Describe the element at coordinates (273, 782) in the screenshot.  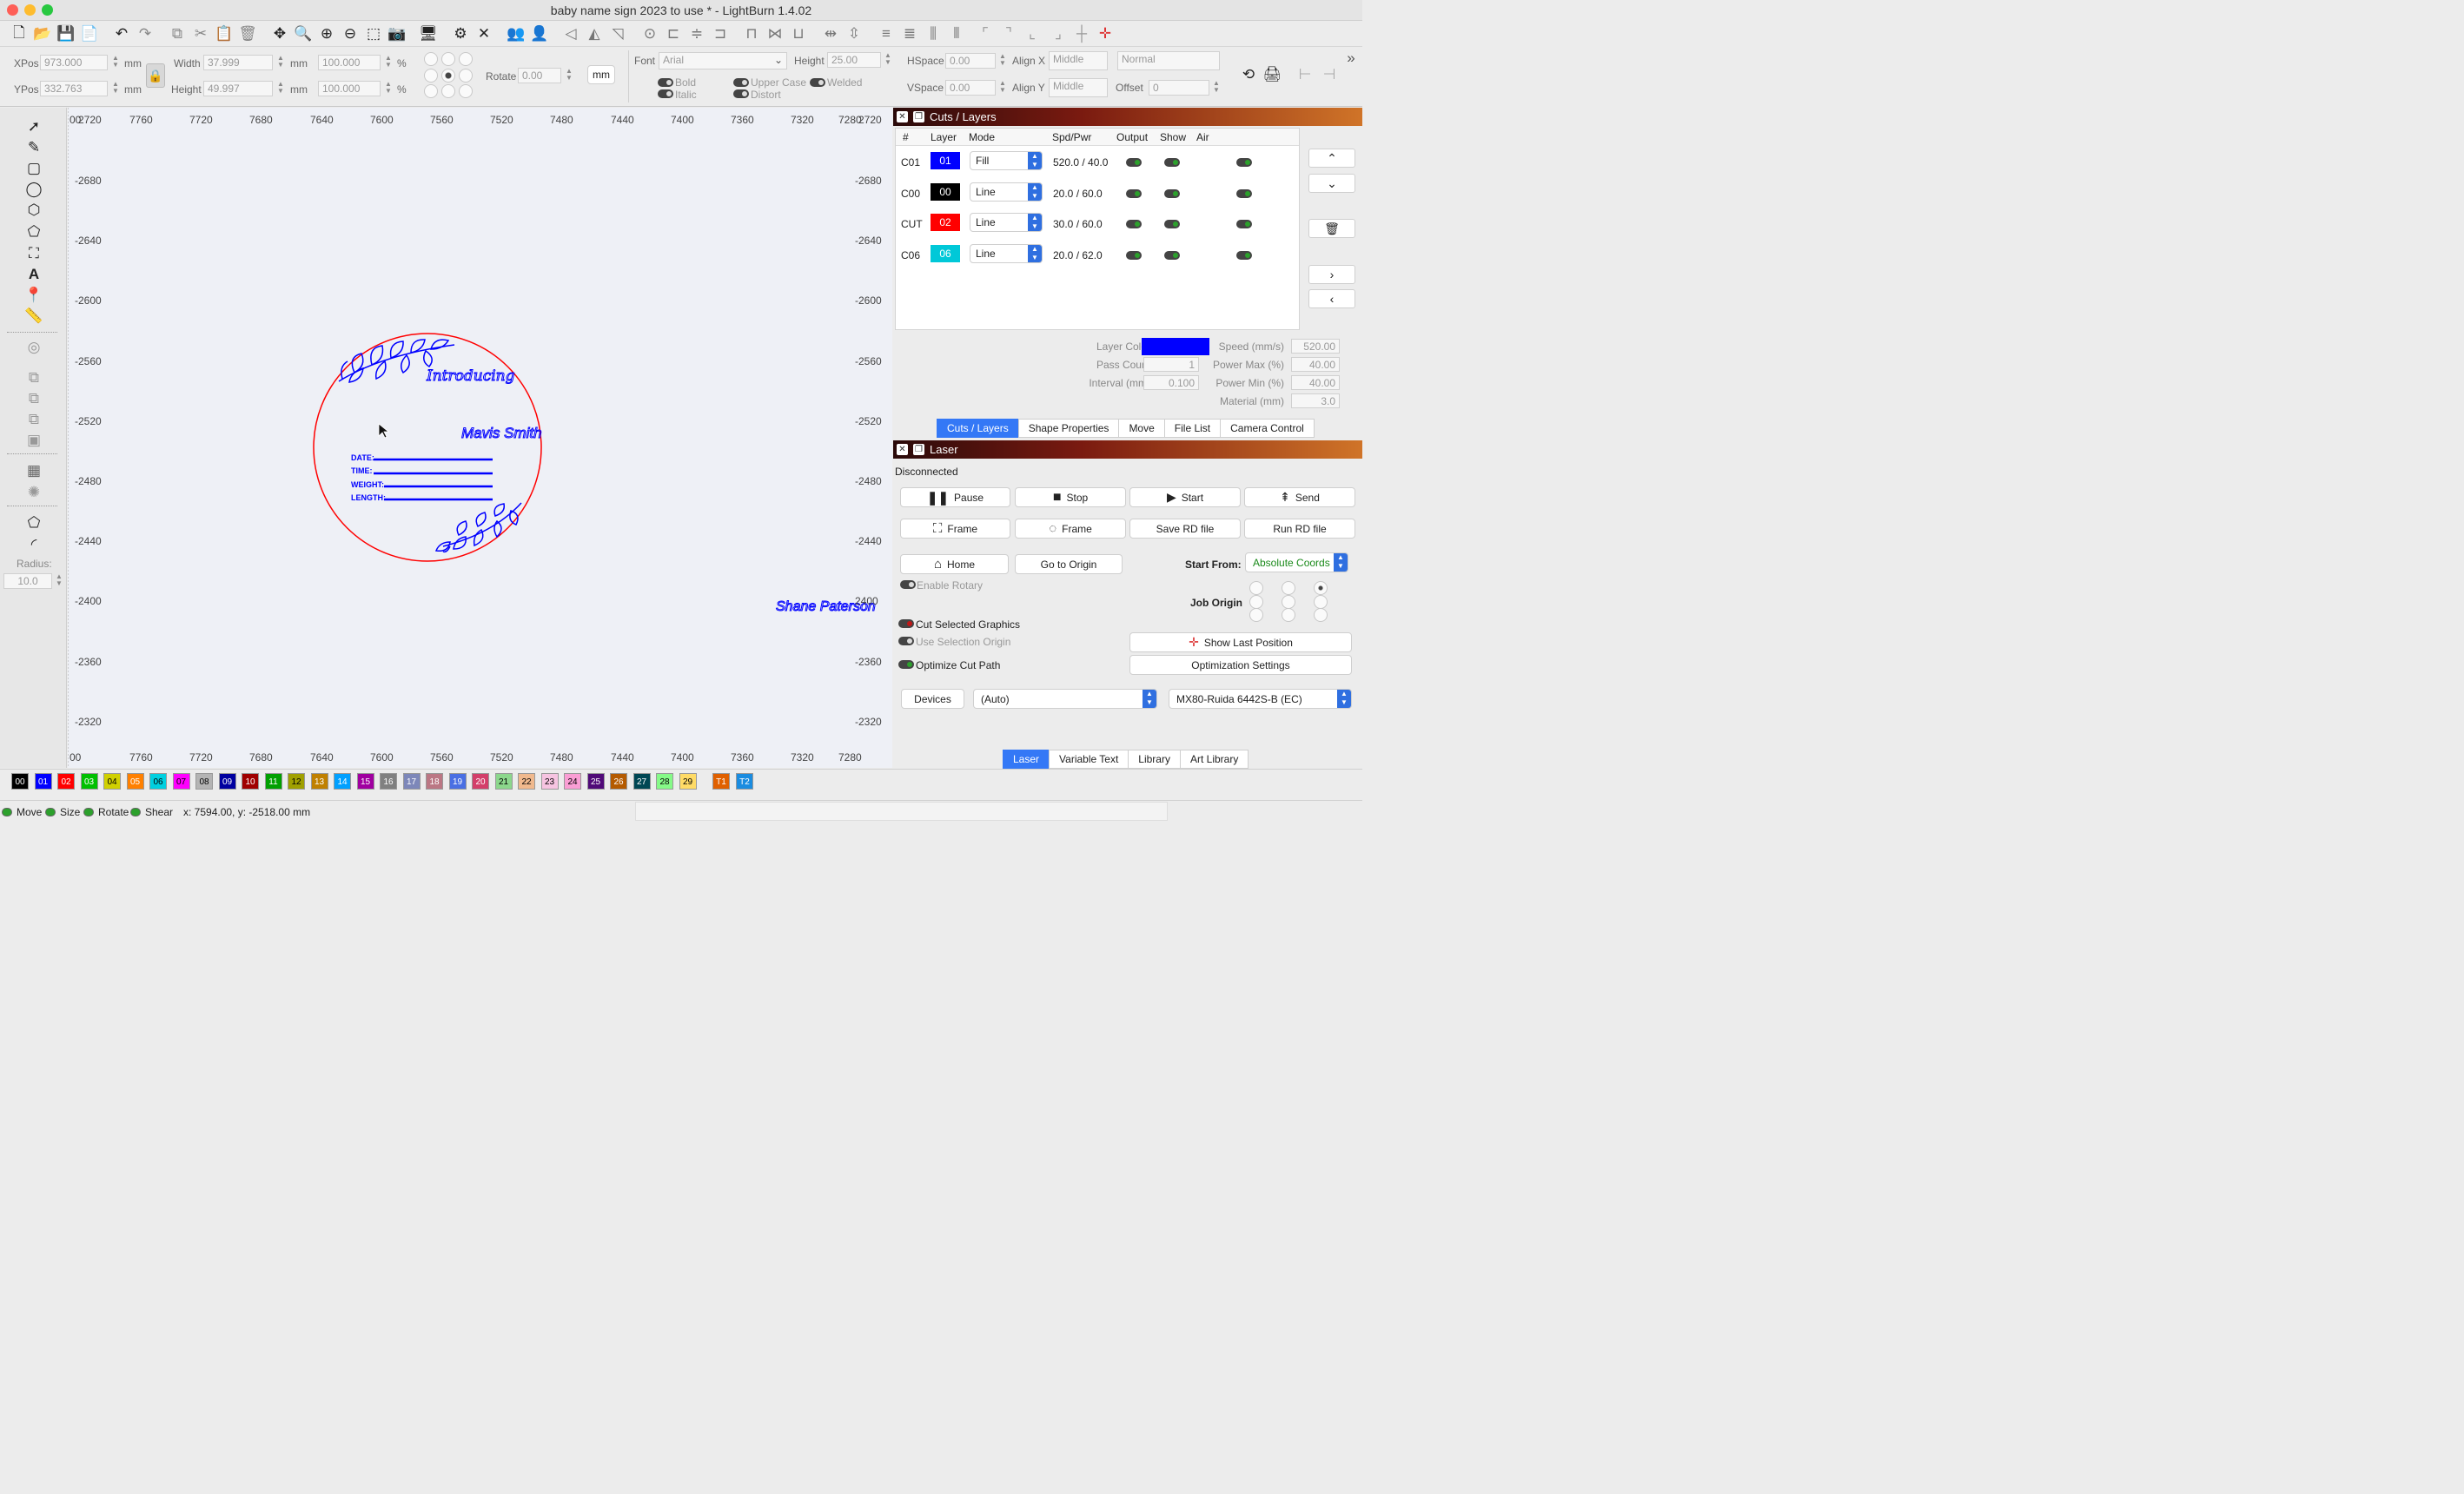
I see `palette-swatch-11: 11` at that location.